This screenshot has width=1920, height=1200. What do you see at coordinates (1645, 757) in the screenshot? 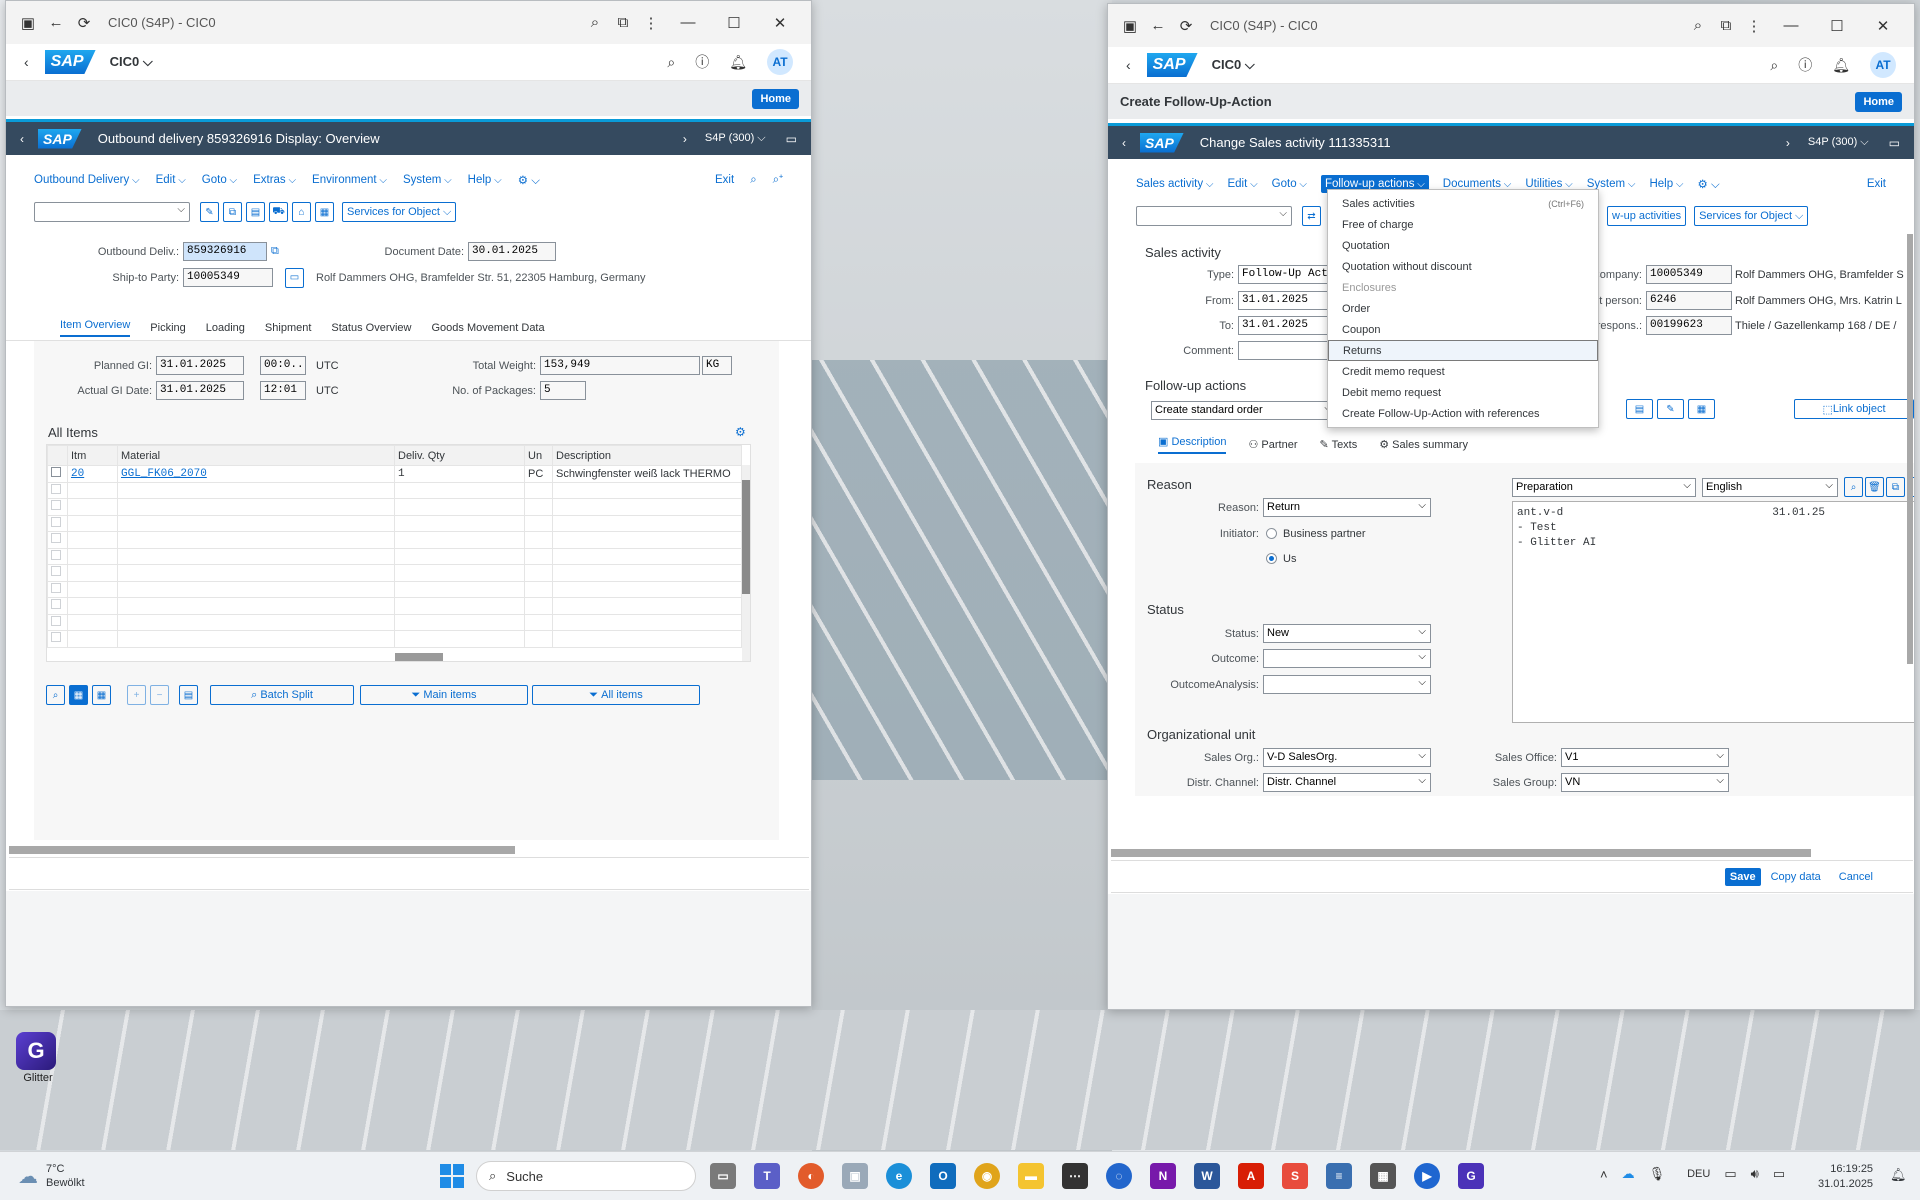
I see `sales-office-select: V1` at bounding box center [1645, 757].